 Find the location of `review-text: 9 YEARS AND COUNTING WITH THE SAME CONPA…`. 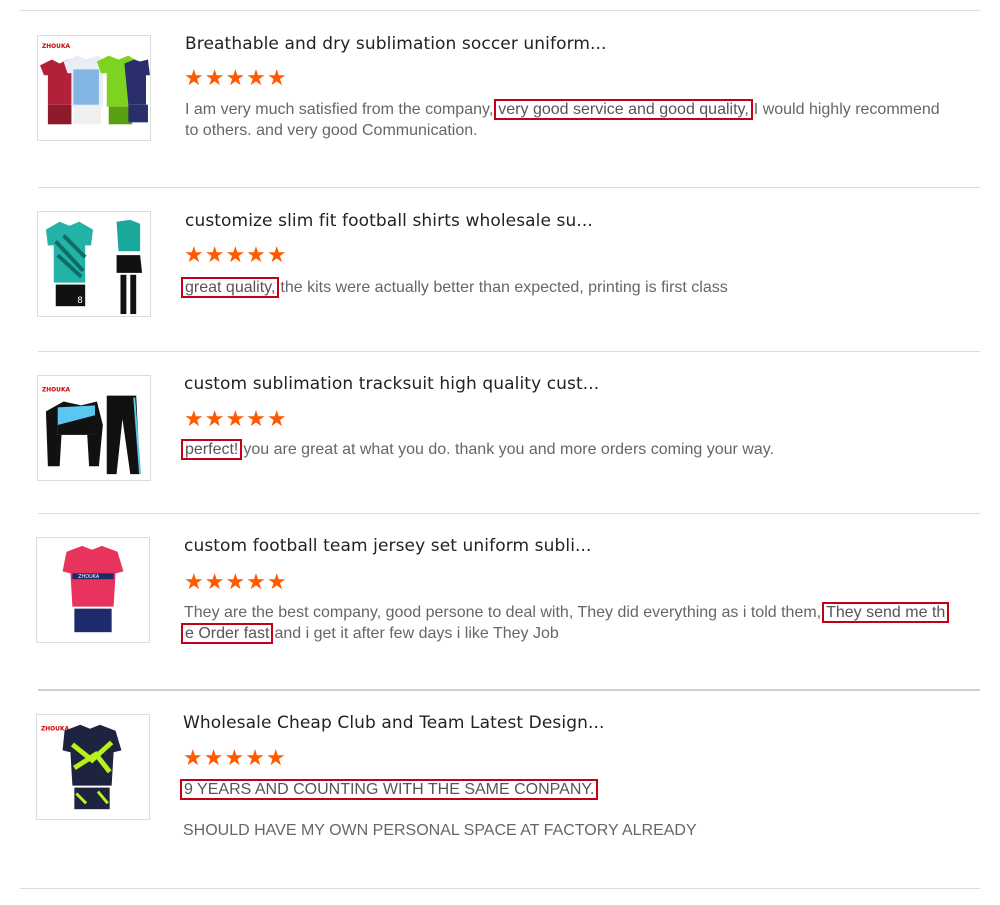

review-text: 9 YEARS AND COUNTING WITH THE SAME CONPA… is located at coordinates (574, 789).